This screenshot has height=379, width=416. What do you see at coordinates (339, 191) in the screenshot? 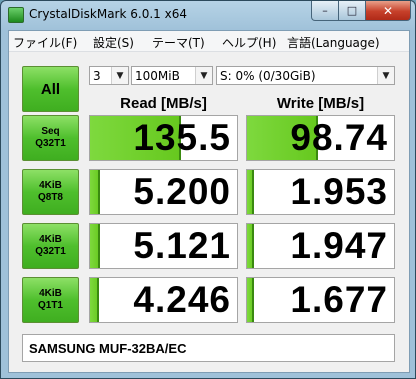
I see `write-value: 1.953` at bounding box center [339, 191].